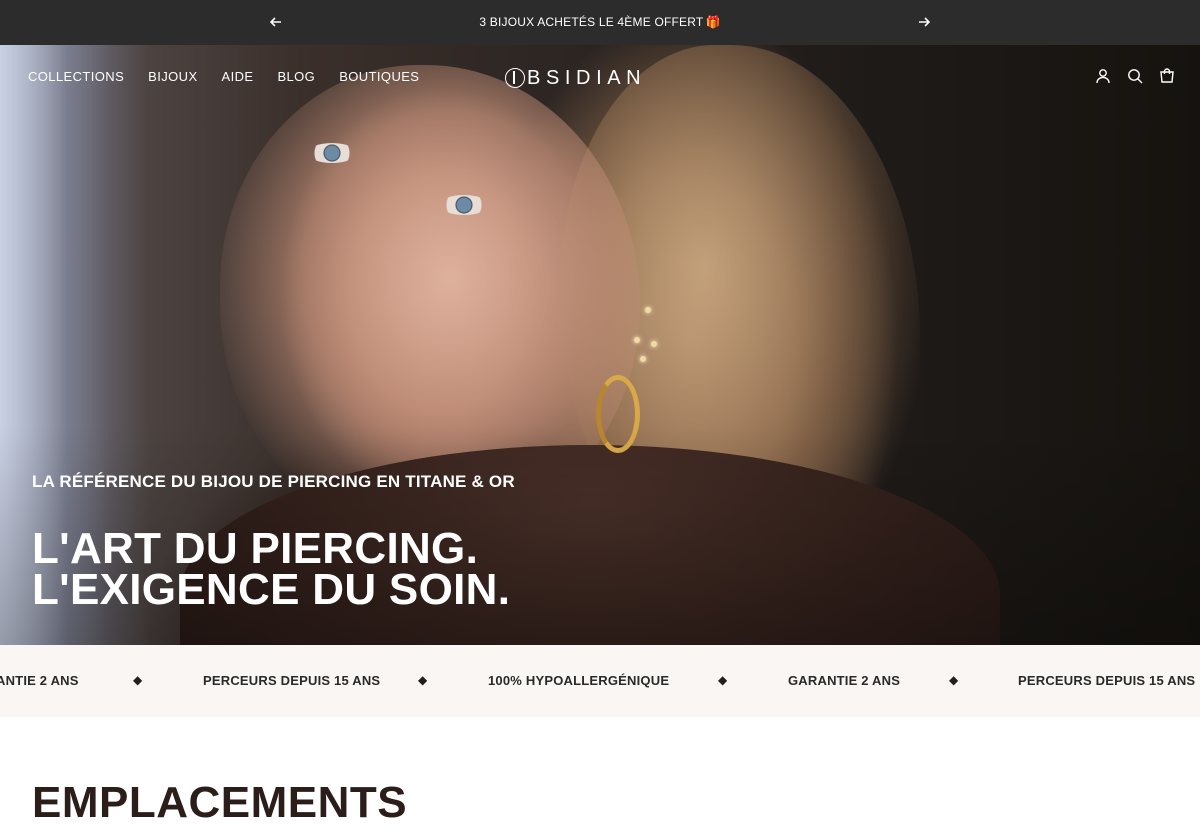 The image size is (1200, 828). What do you see at coordinates (713, 22) in the screenshot?
I see `gift-icon: 🎁` at bounding box center [713, 22].